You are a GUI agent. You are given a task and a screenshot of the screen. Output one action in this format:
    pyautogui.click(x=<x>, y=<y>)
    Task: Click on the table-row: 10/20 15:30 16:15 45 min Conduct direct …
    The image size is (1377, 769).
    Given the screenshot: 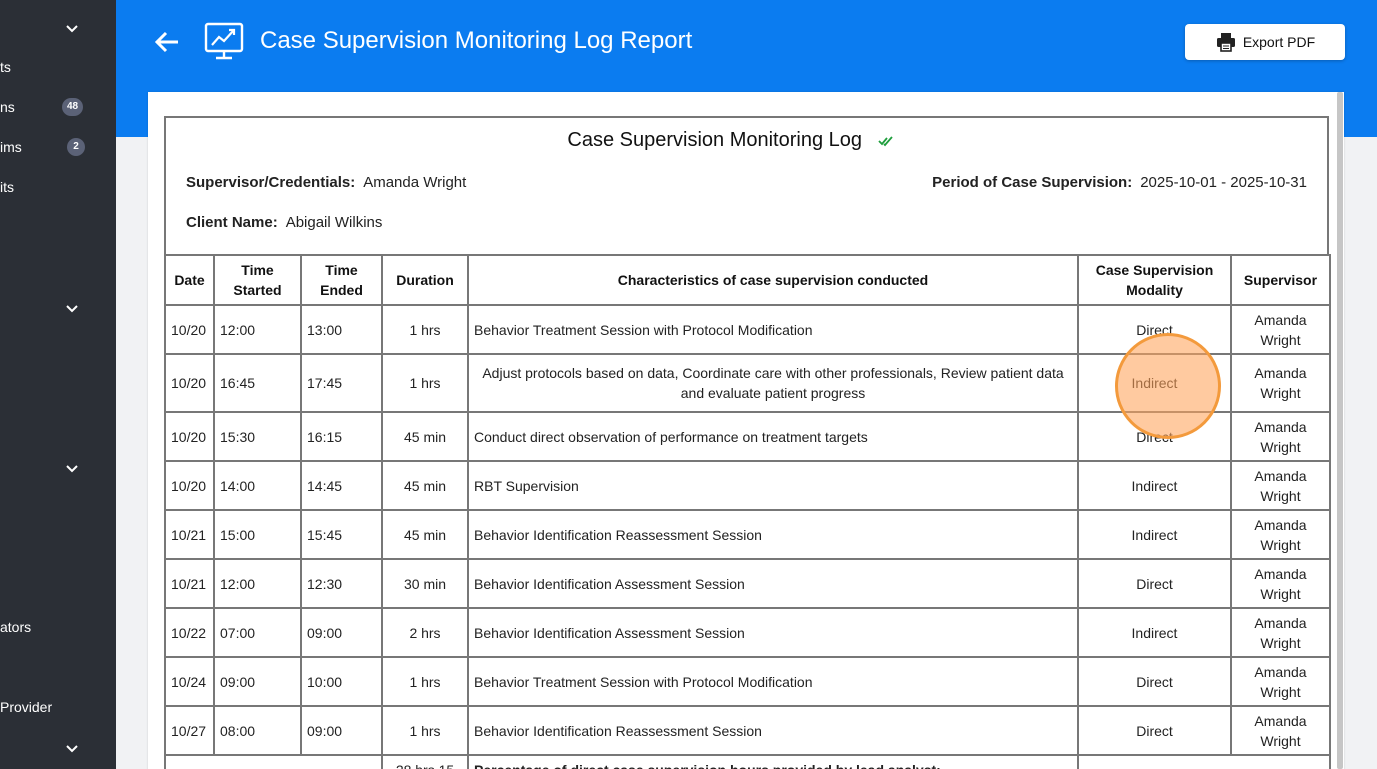 What is the action you would take?
    pyautogui.click(x=747, y=436)
    